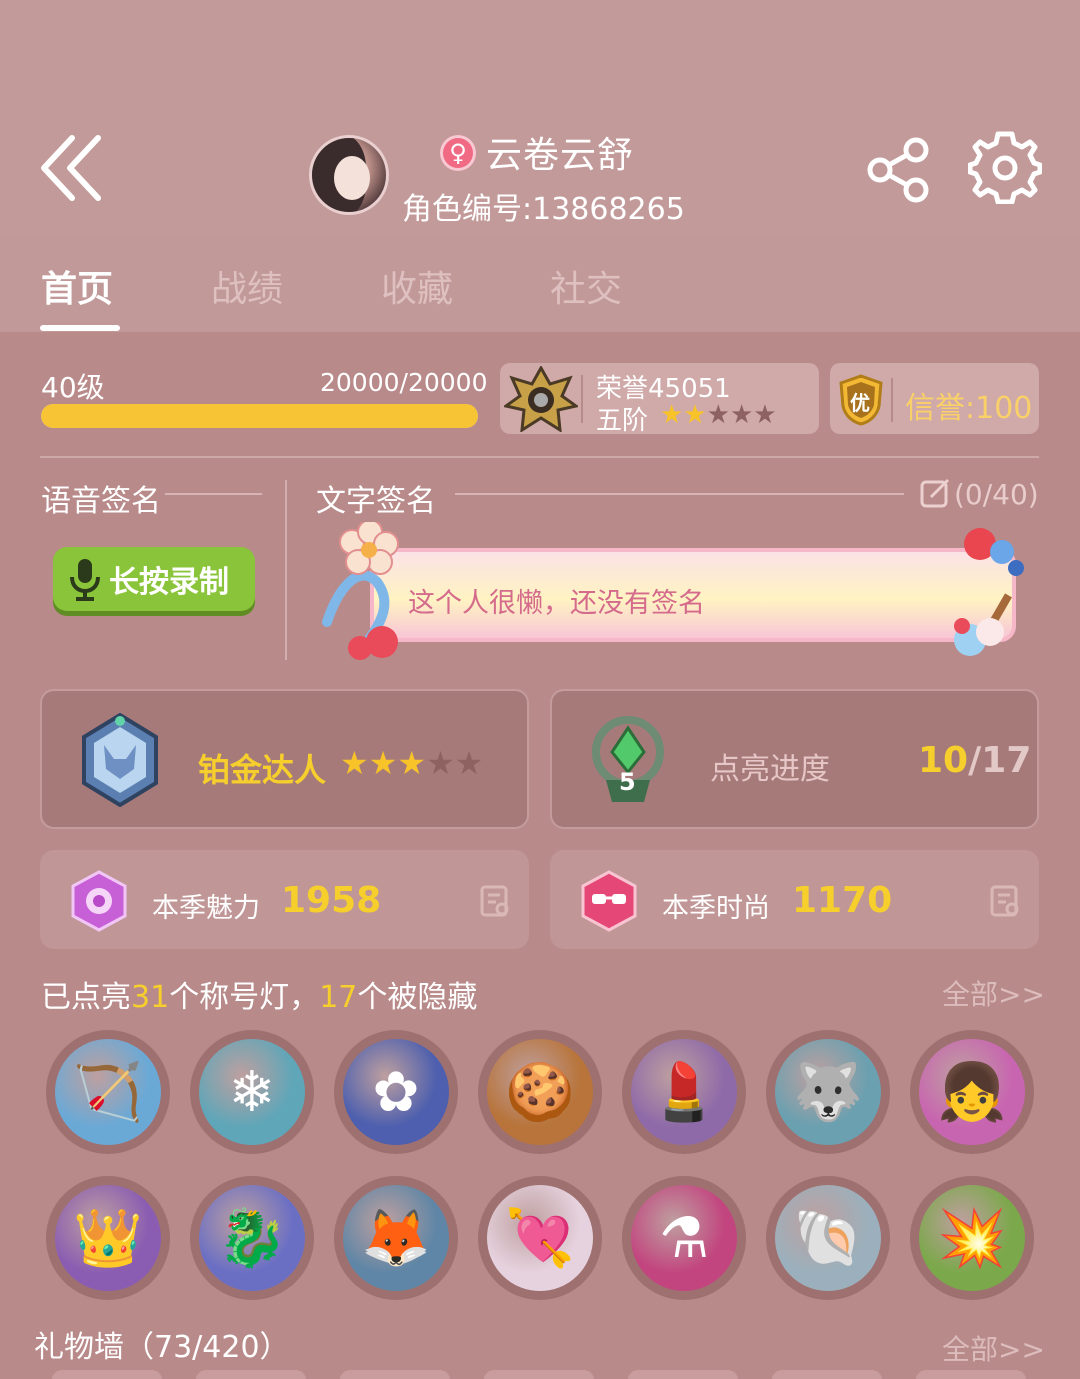 The height and width of the screenshot is (1379, 1080). What do you see at coordinates (85, 580) in the screenshot?
I see `microphone-icon` at bounding box center [85, 580].